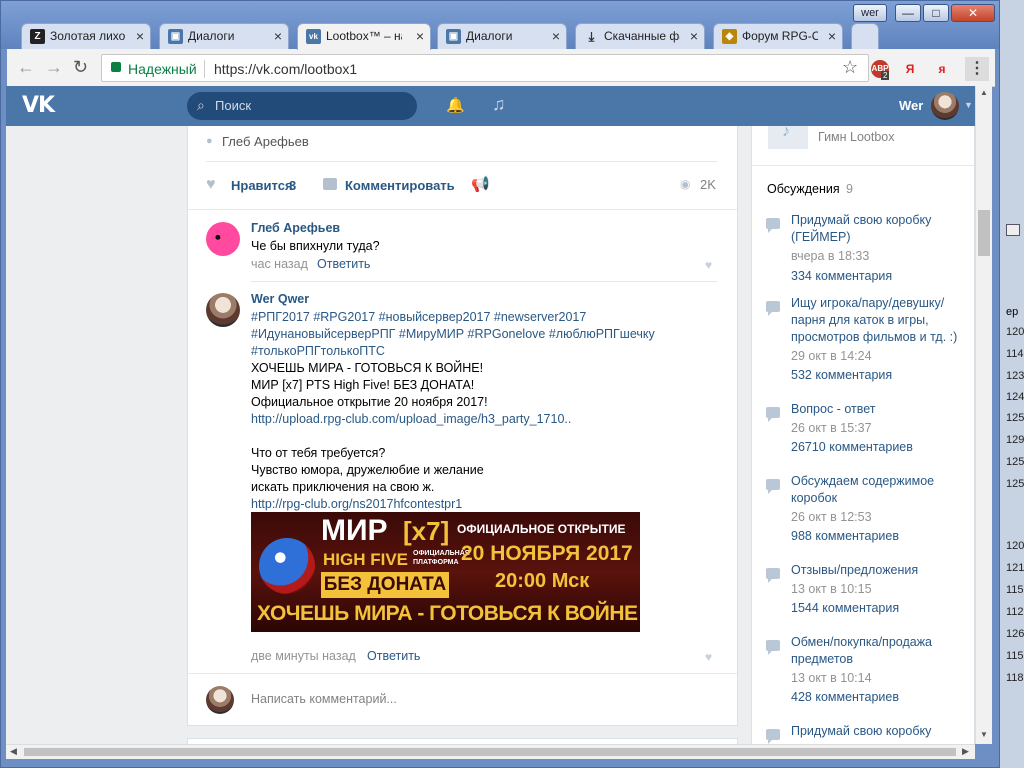 The width and height of the screenshot is (1024, 768). I want to click on menu-icon: ⋮, so click(977, 69).